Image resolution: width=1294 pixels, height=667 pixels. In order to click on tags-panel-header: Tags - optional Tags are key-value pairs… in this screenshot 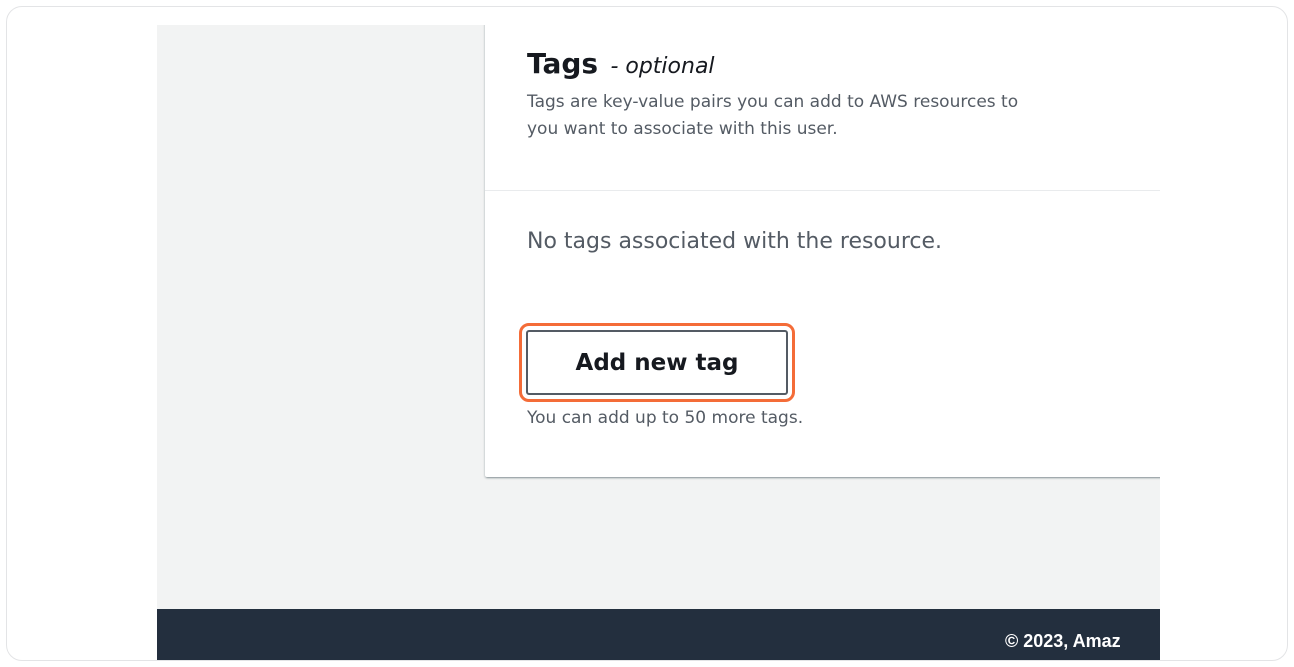, I will do `click(822, 108)`.